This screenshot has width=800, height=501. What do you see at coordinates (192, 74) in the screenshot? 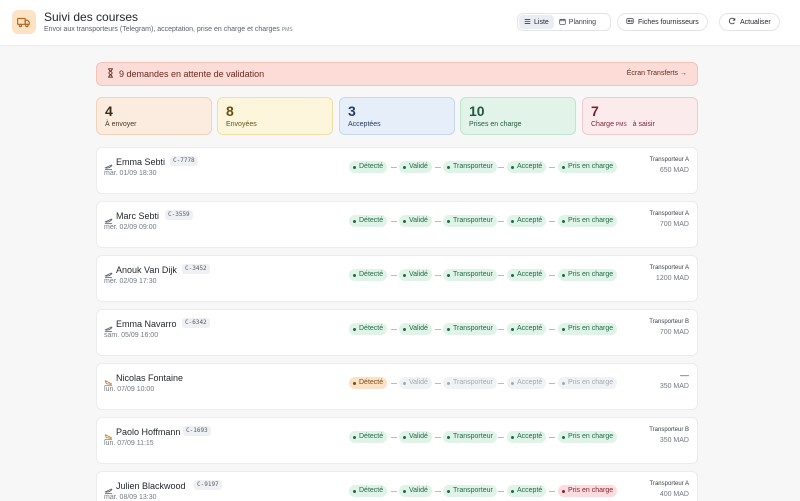
I see `alert-text: 9 demandes en attente de validation` at bounding box center [192, 74].